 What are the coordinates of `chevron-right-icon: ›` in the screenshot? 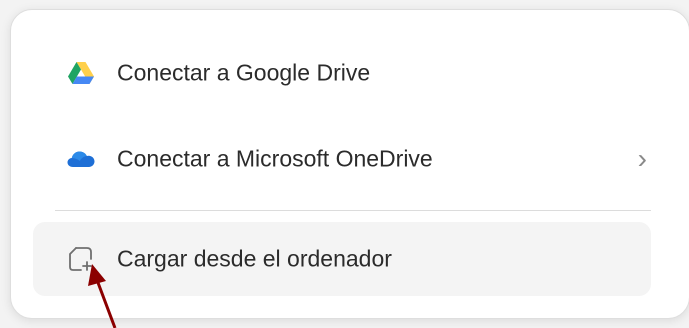 It's located at (642, 158).